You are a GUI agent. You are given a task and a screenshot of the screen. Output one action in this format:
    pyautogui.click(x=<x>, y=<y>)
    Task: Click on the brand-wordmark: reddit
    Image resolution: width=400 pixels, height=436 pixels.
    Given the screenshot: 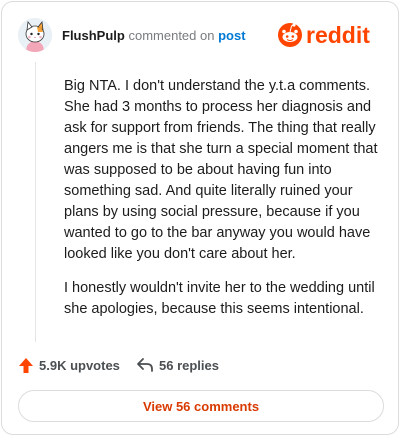 What is the action you would take?
    pyautogui.click(x=338, y=35)
    